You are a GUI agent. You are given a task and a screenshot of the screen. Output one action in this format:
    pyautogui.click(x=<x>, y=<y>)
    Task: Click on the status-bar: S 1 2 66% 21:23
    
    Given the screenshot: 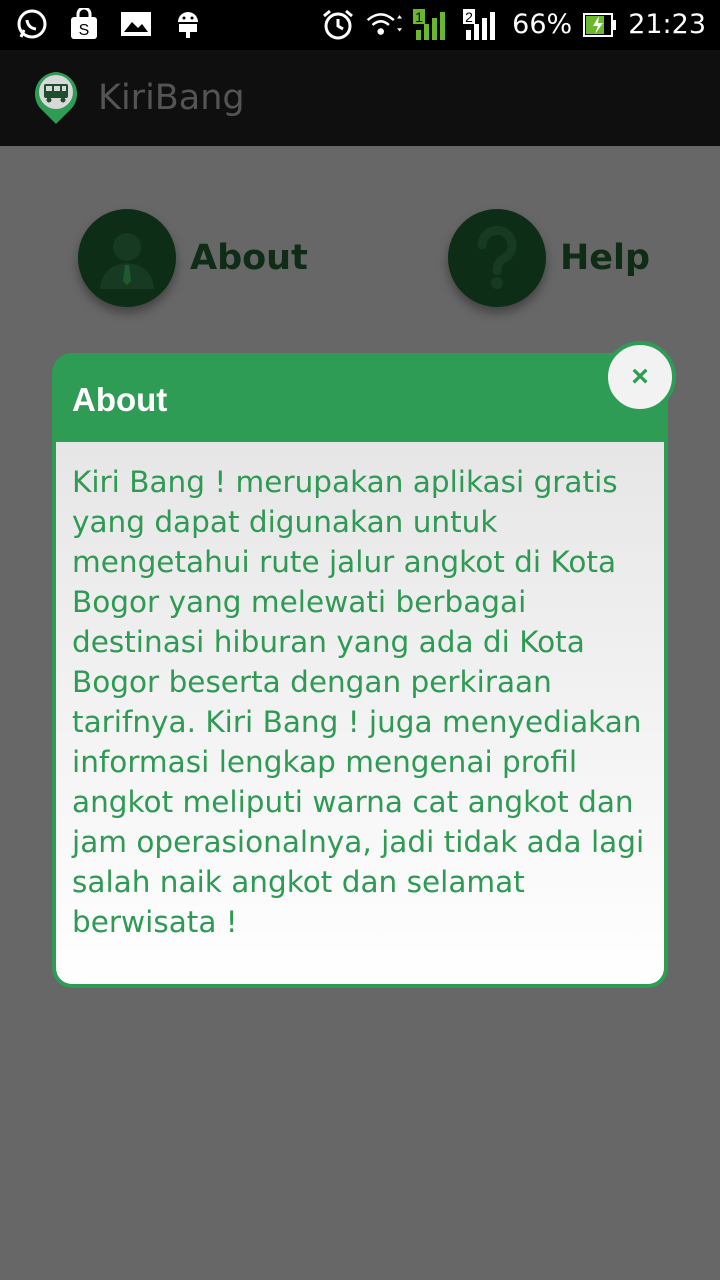 What is the action you would take?
    pyautogui.click(x=360, y=25)
    